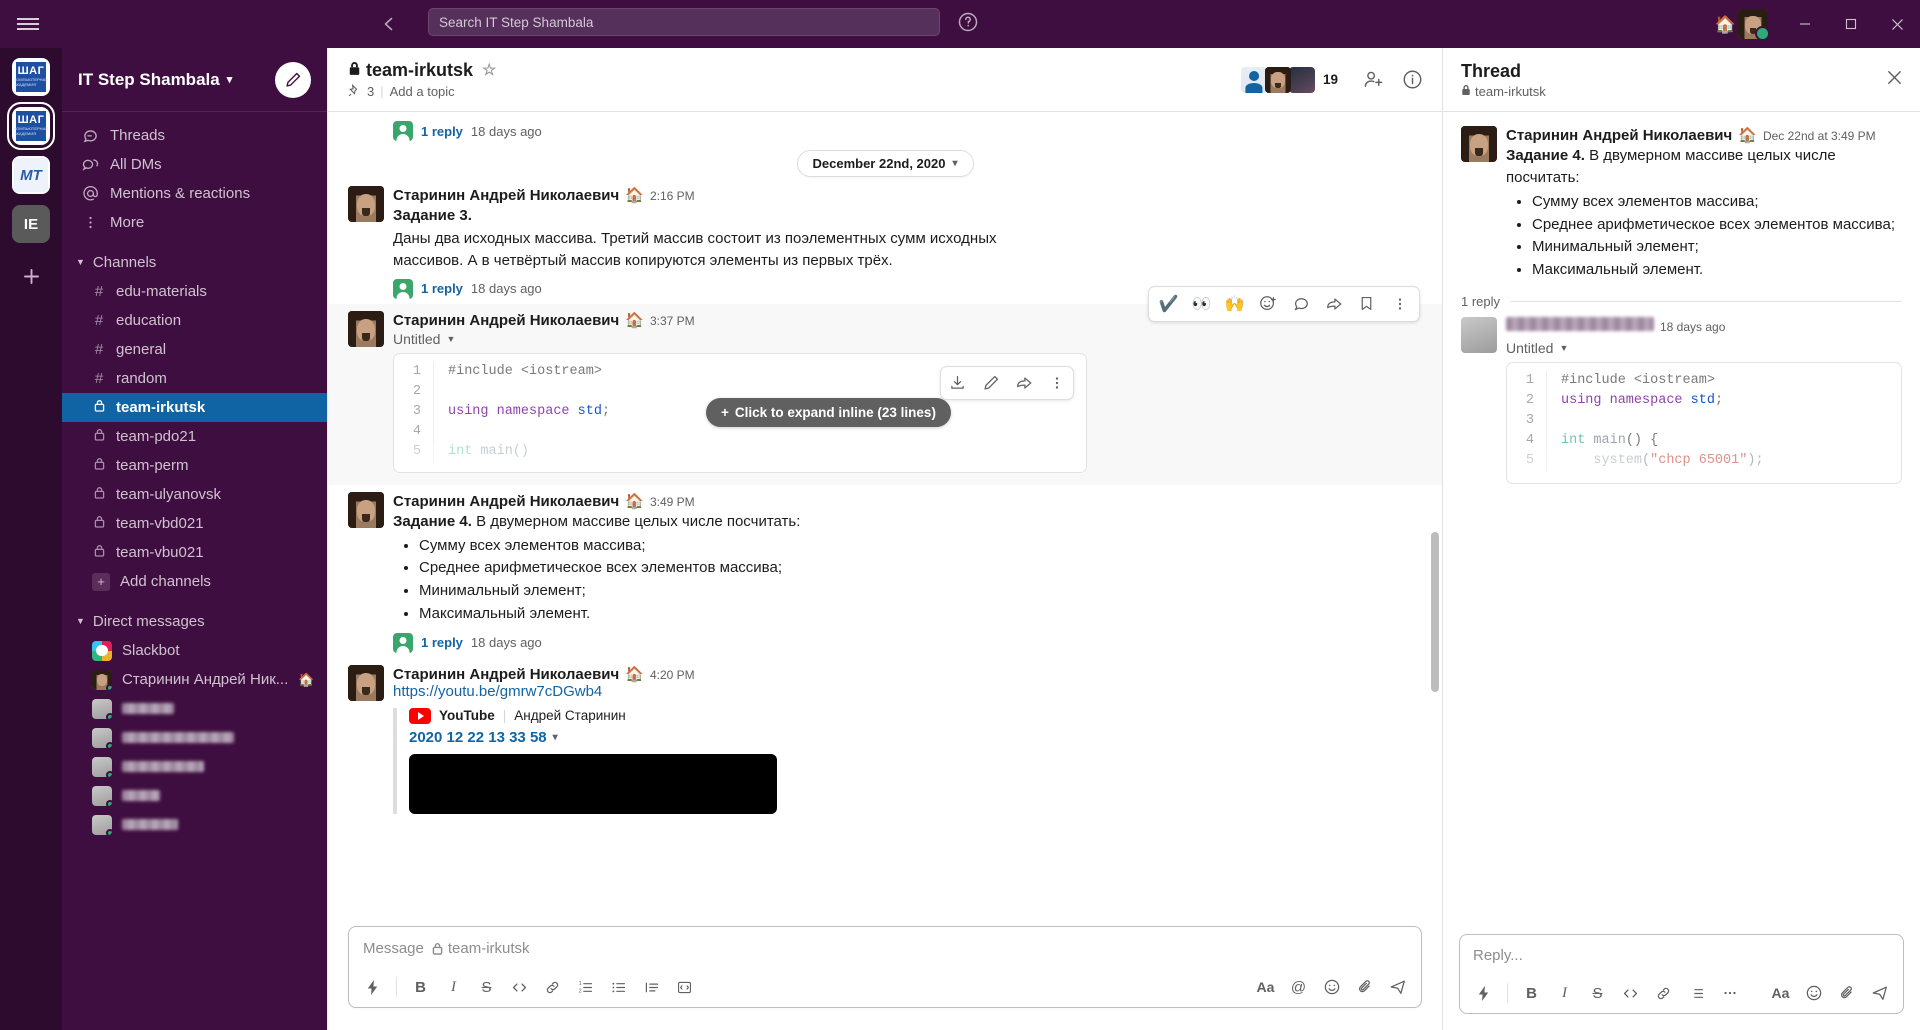  I want to click on titlebar-avatars: 🏠, so click(1741, 24).